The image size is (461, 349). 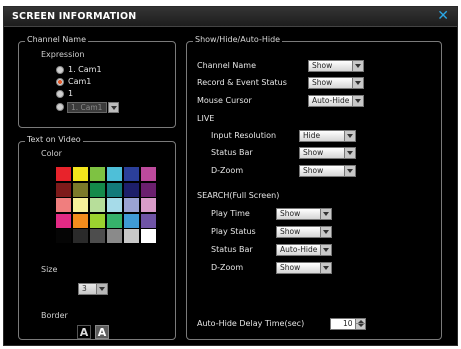 What do you see at coordinates (304, 232) in the screenshot?
I see `play-status-dropdown: Show` at bounding box center [304, 232].